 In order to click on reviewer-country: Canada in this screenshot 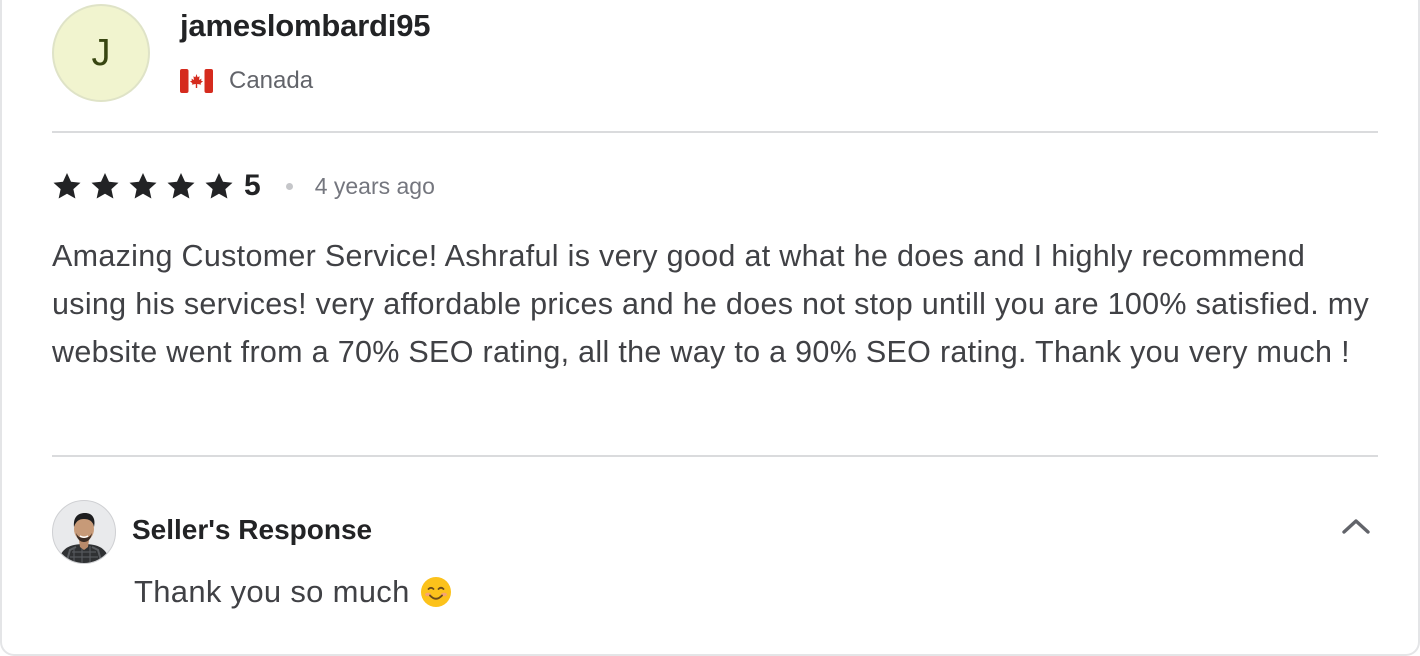, I will do `click(271, 80)`.